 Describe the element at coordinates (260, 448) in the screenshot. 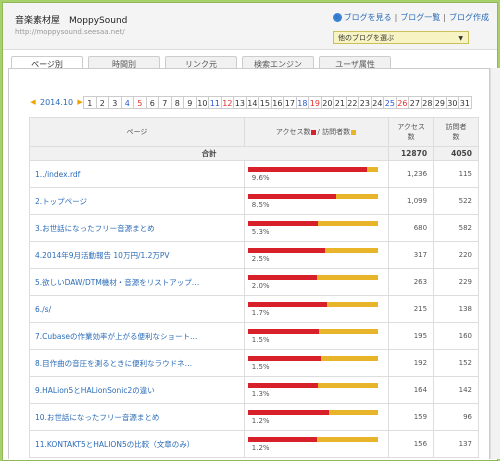

I see `access-percent: 1.2%` at that location.